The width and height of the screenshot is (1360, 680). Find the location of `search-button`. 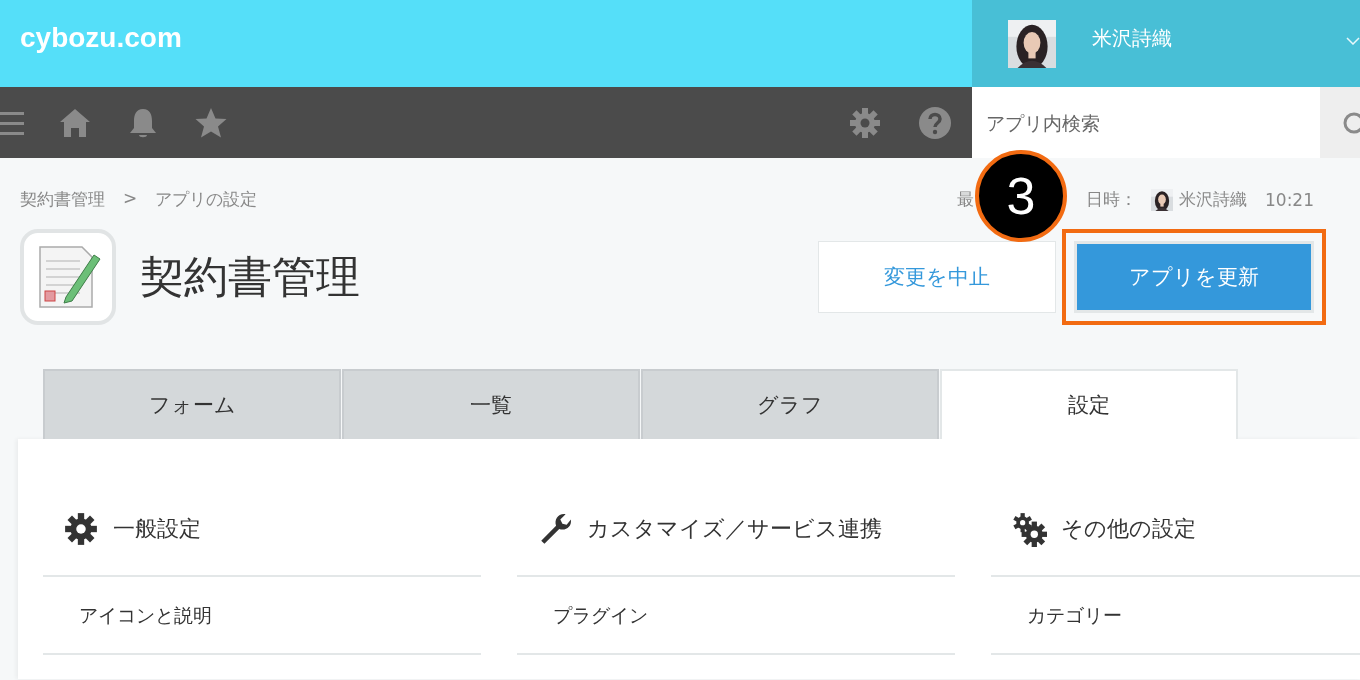

search-button is located at coordinates (1340, 122).